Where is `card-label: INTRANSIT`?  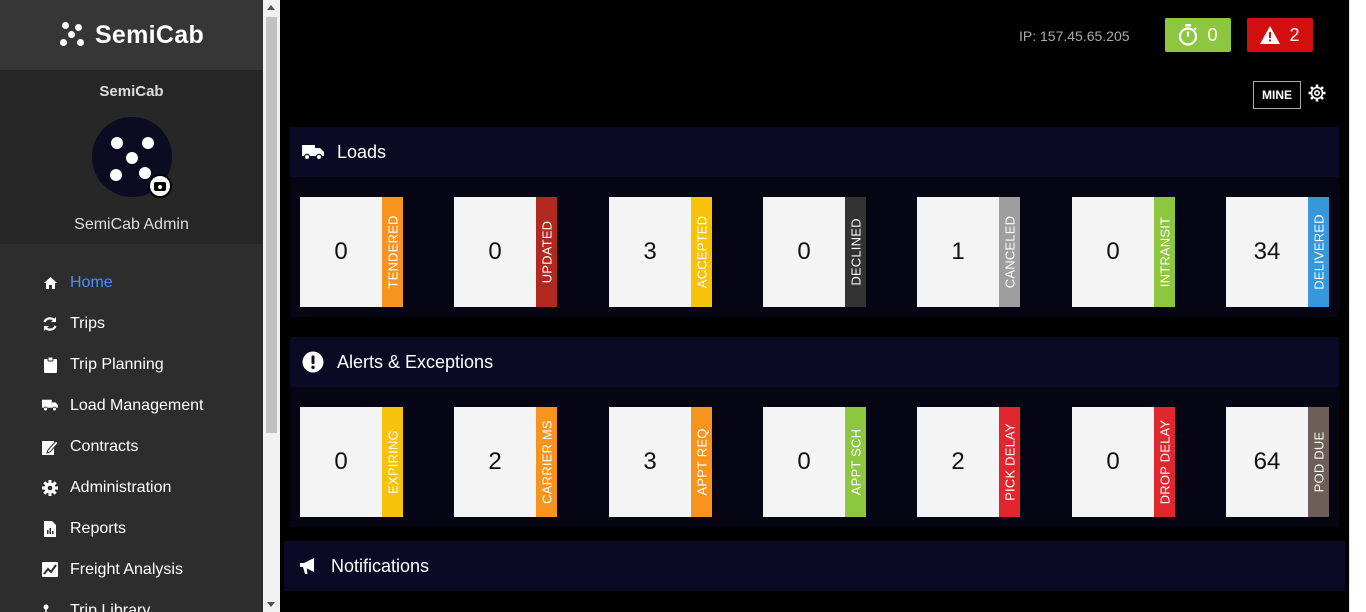 card-label: INTRANSIT is located at coordinates (1164, 252).